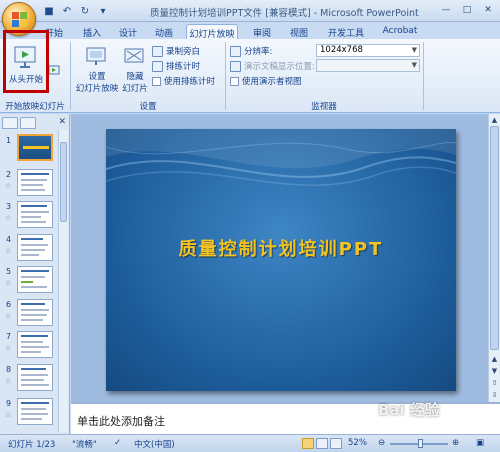  What do you see at coordinates (10, 123) in the screenshot?
I see `slides-tab` at bounding box center [10, 123].